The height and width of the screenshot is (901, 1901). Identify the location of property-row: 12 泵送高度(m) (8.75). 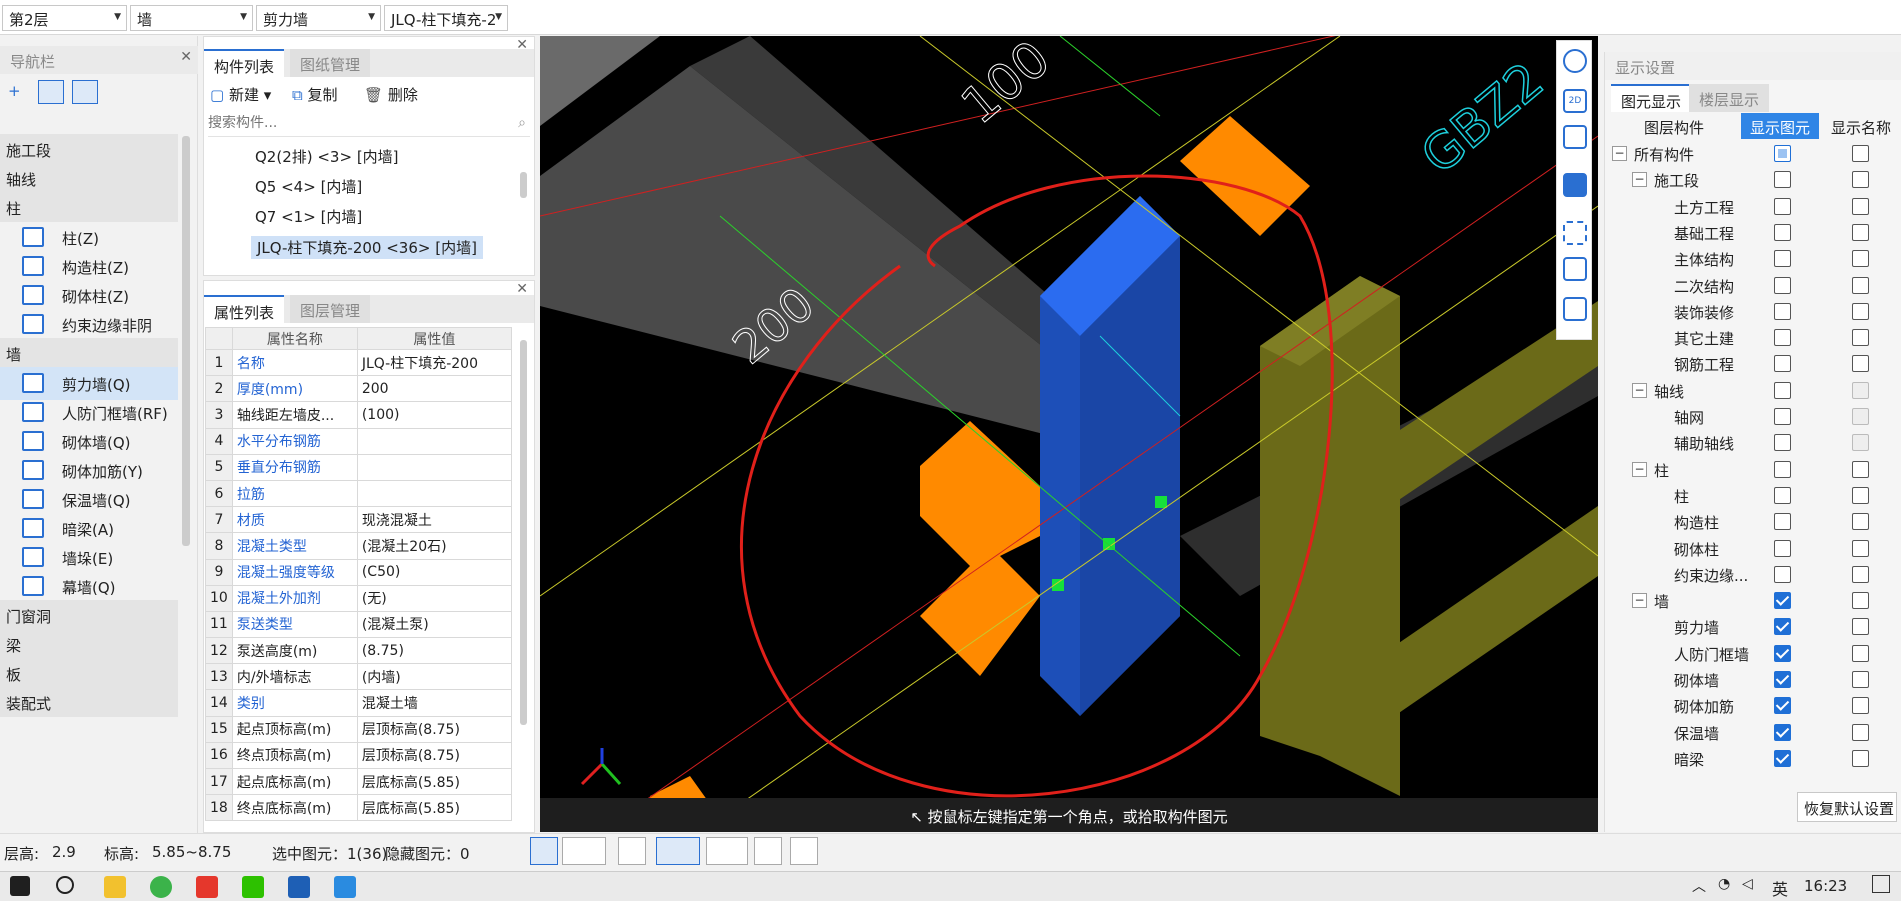
(359, 651).